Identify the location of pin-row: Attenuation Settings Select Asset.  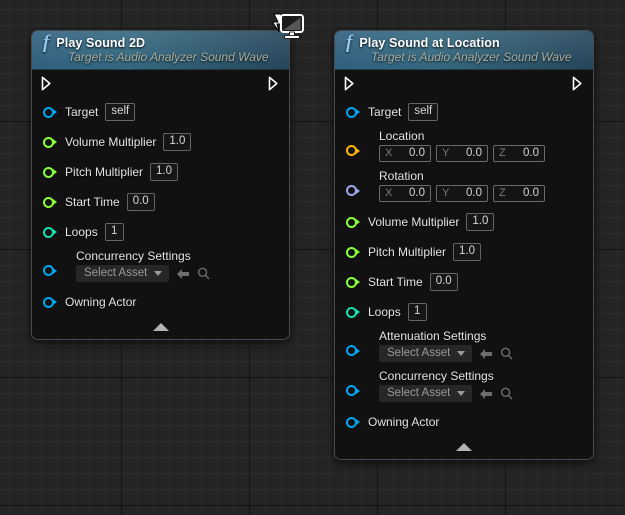
(464, 347).